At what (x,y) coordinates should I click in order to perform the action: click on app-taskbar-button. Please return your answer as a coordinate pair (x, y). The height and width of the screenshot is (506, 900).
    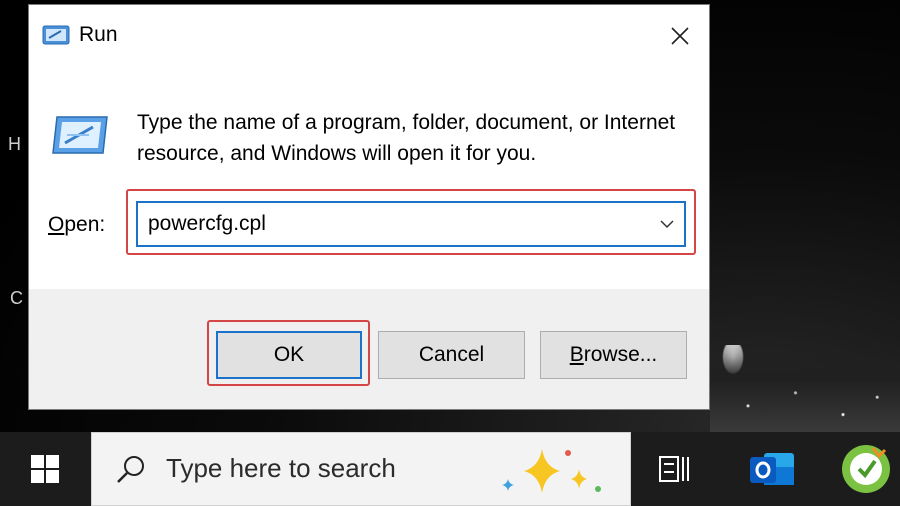
    Looking at the image, I should click on (866, 469).